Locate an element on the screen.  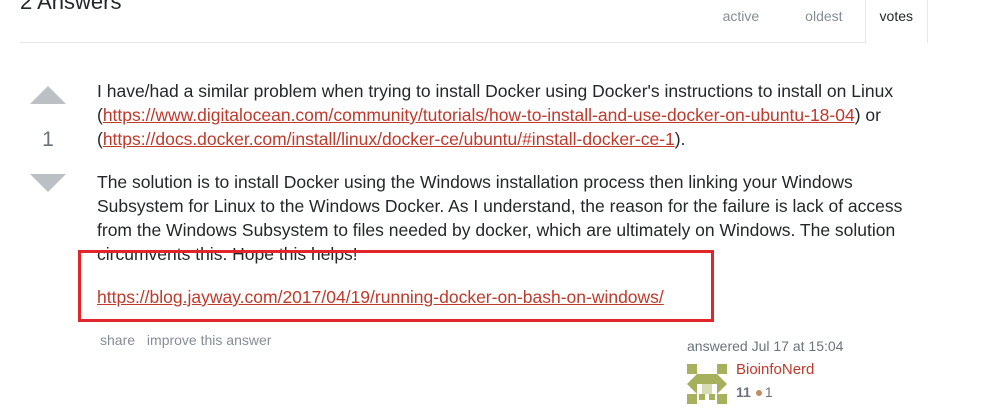
post-menu: share improve this answer is located at coordinates (189, 340).